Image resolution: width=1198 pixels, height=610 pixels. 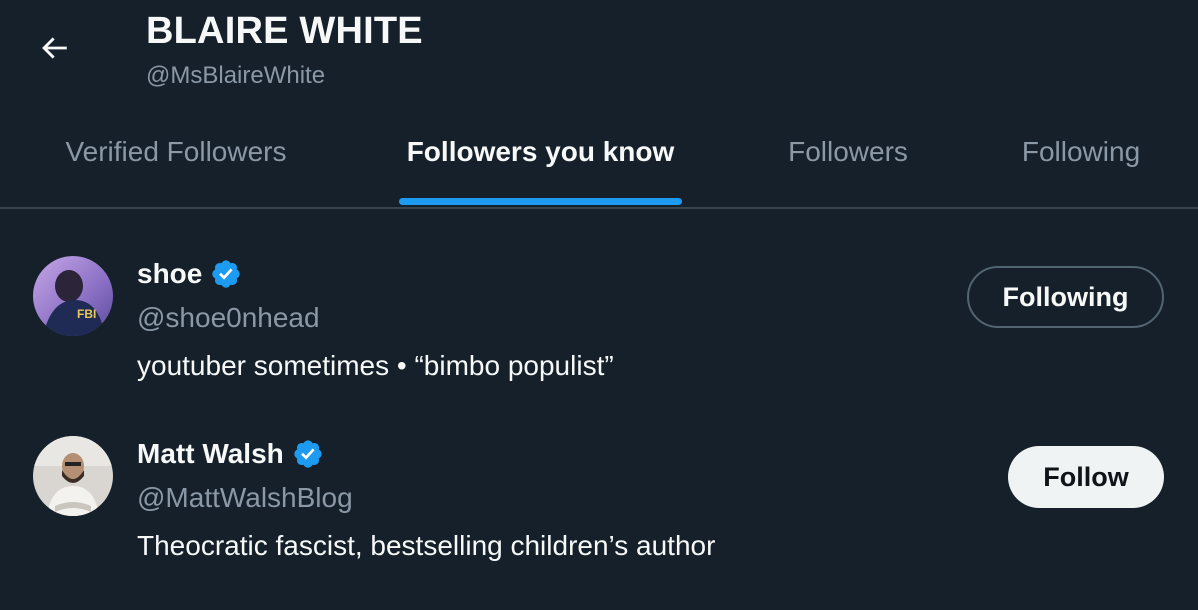 I want to click on avatar, so click(x=73, y=476).